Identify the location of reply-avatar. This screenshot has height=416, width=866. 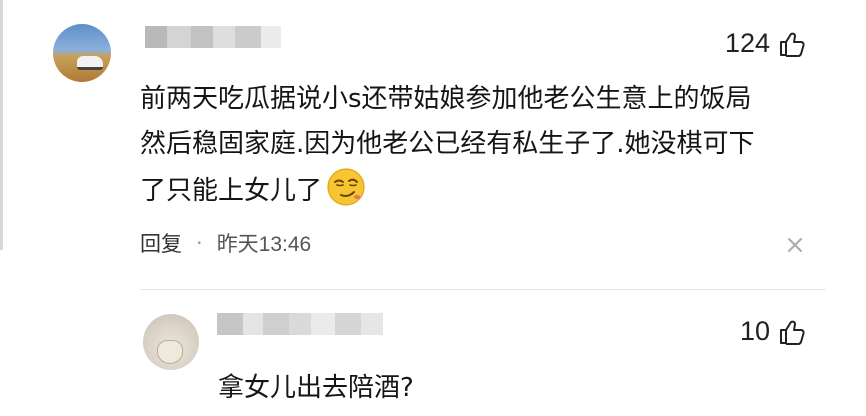
(171, 342).